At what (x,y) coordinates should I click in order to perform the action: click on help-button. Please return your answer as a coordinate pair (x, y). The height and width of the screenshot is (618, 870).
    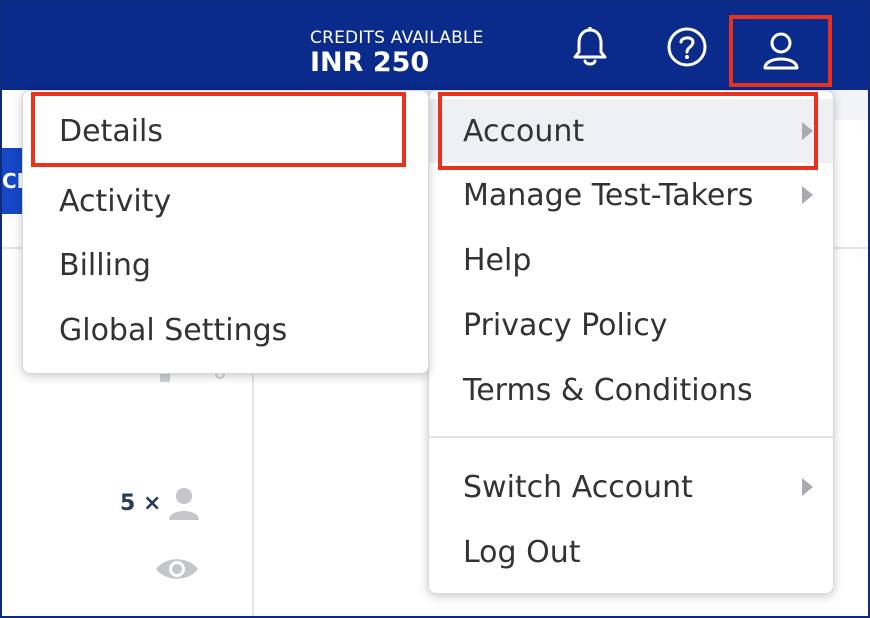
    Looking at the image, I should click on (687, 47).